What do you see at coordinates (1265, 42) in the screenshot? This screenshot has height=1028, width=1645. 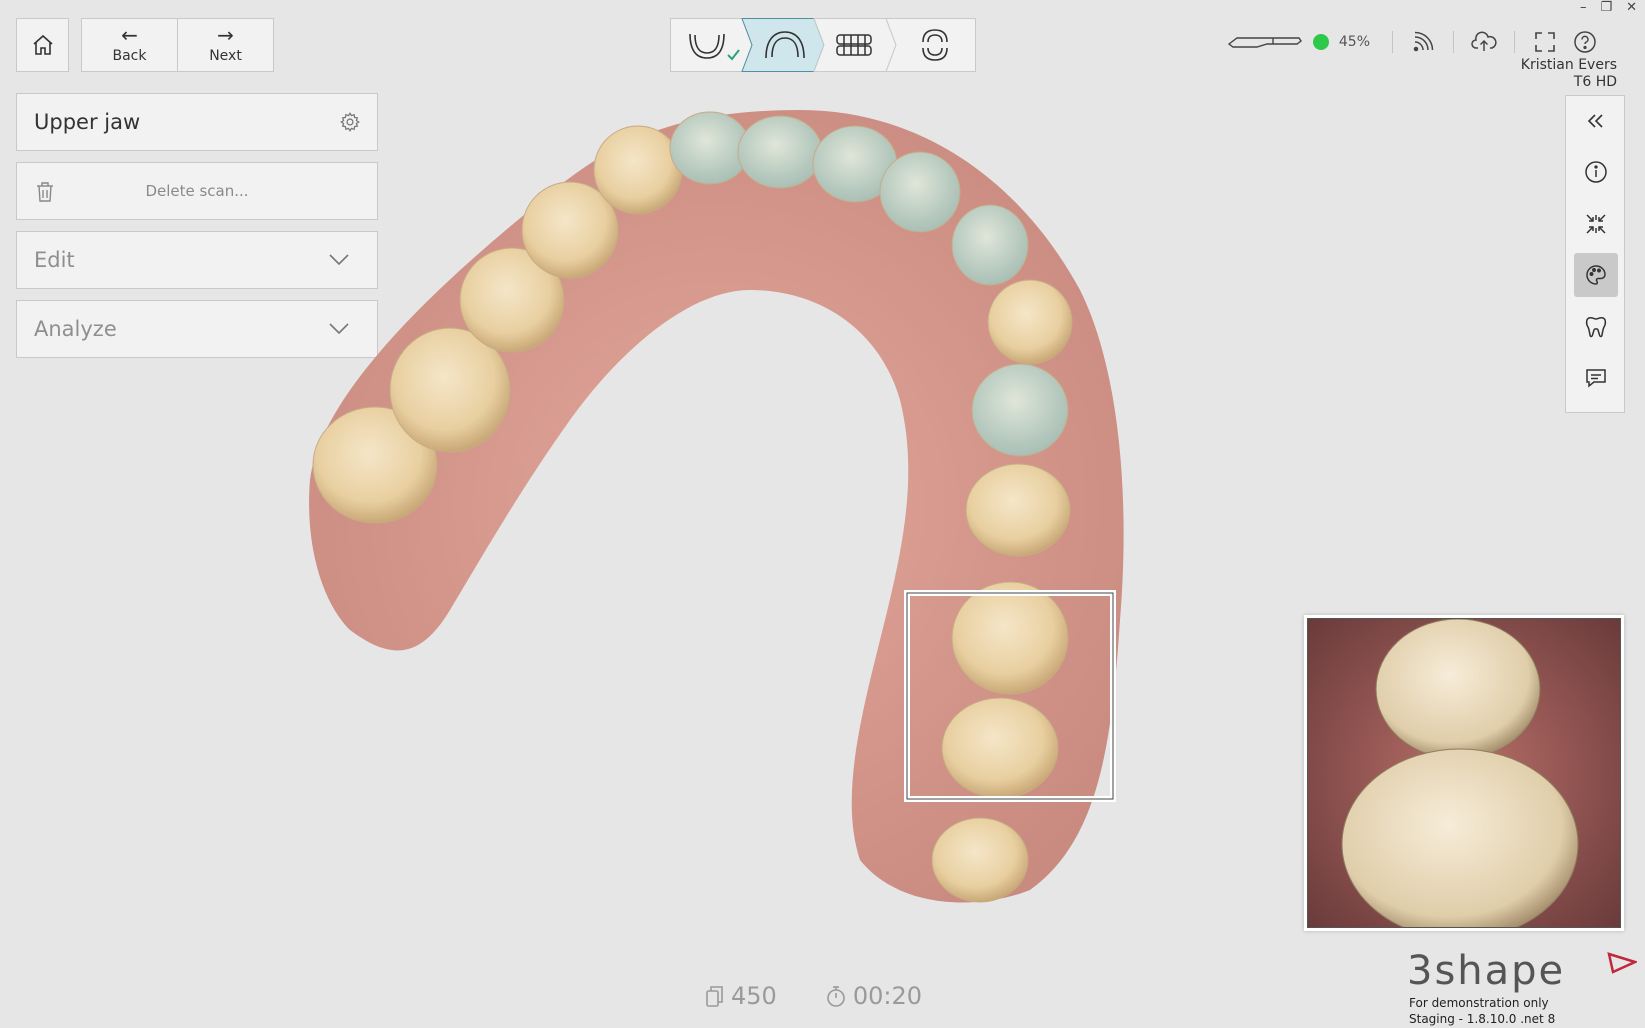 I see `scanner-icon` at bounding box center [1265, 42].